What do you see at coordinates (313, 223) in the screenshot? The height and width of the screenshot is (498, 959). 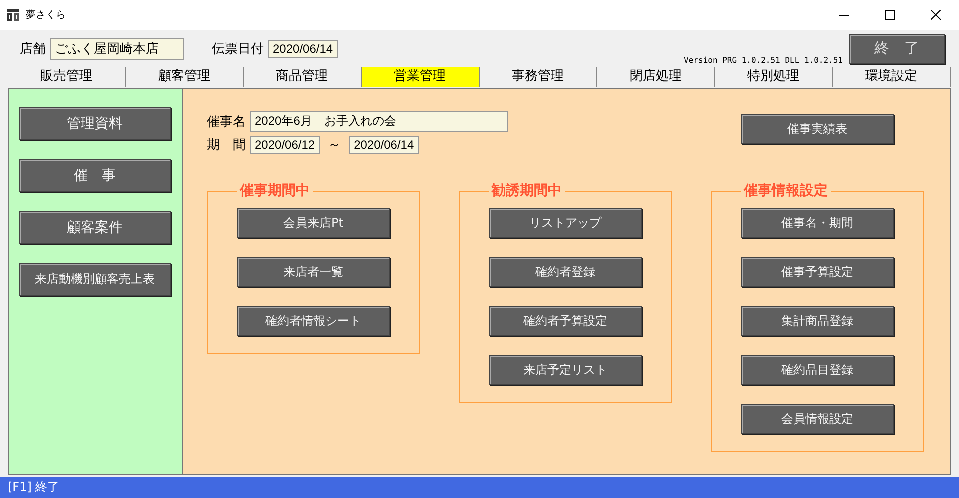 I see `menu-button: 会員来店Pt` at bounding box center [313, 223].